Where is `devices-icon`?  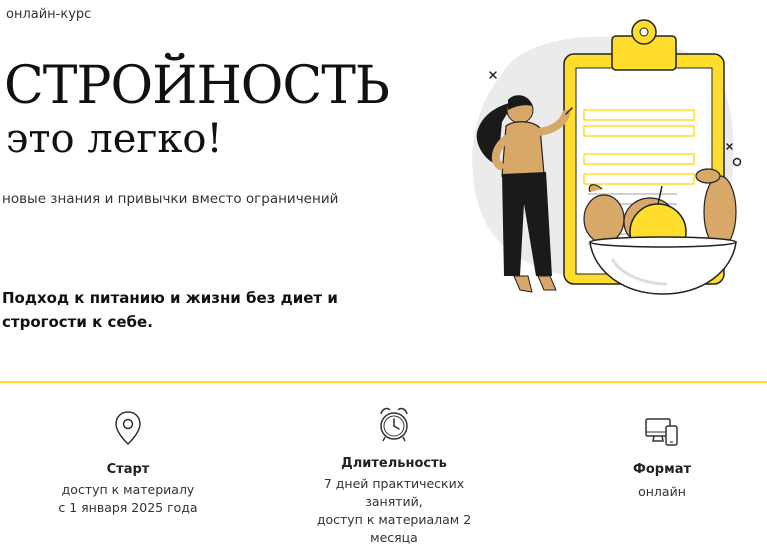
devices-icon is located at coordinates (661, 432).